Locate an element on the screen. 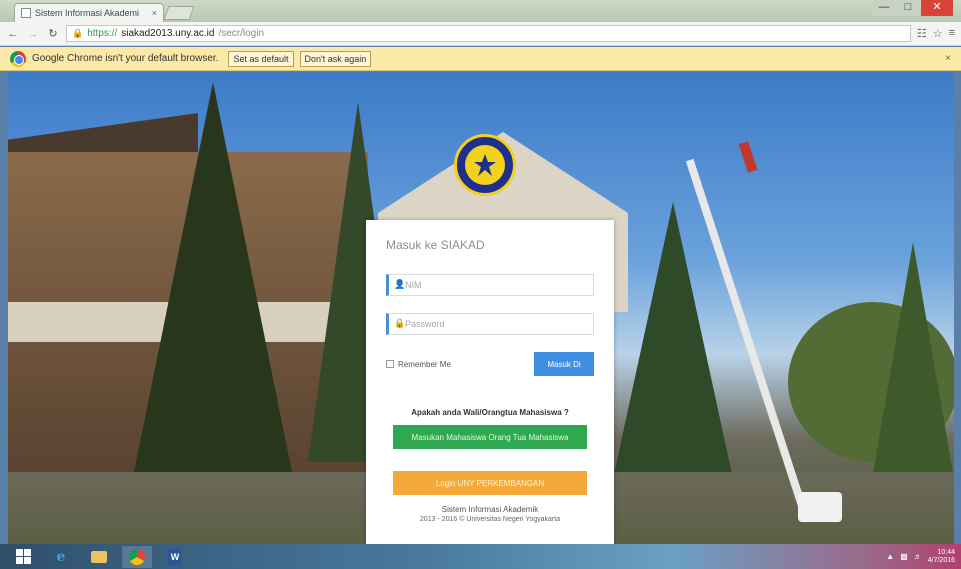 The image size is (961, 569). tray-clock: 10:44 4/7/2016 is located at coordinates (941, 557).